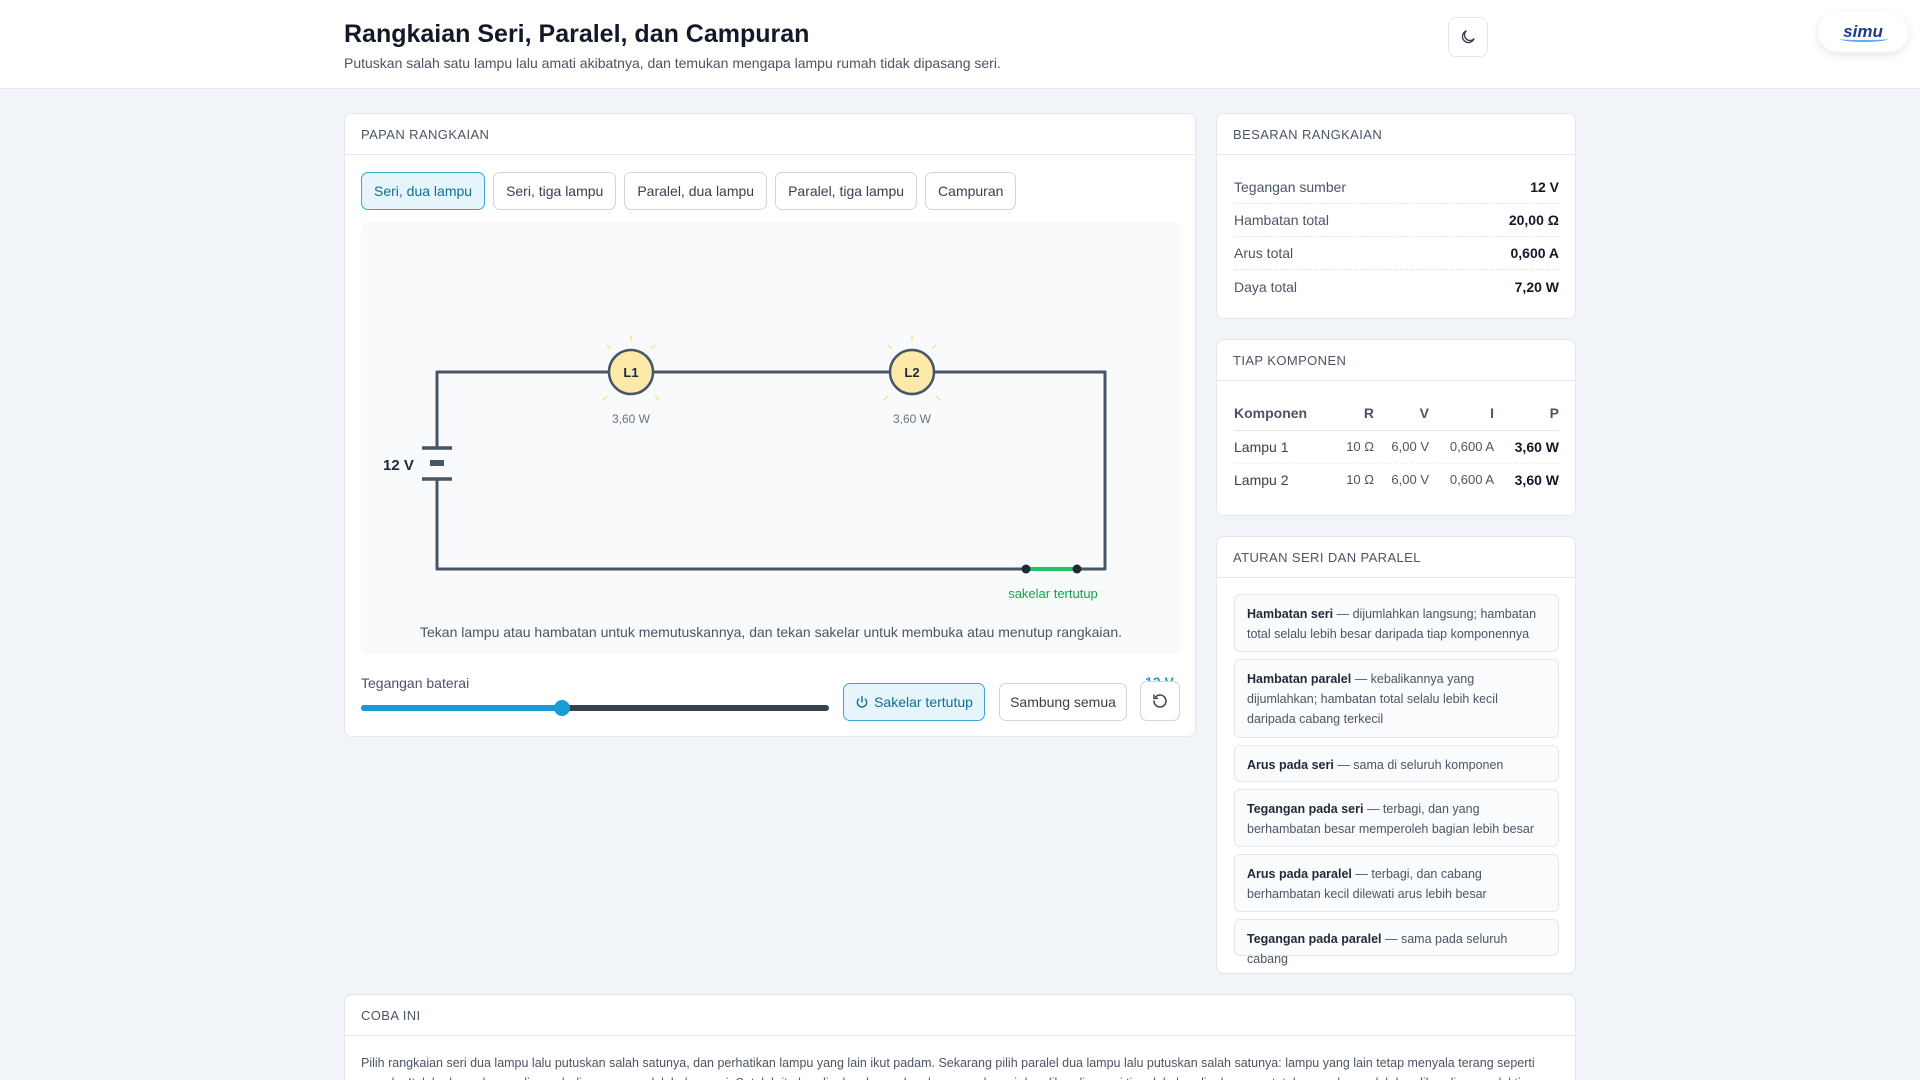  I want to click on quantity-value: 7,20 W, so click(1536, 286).